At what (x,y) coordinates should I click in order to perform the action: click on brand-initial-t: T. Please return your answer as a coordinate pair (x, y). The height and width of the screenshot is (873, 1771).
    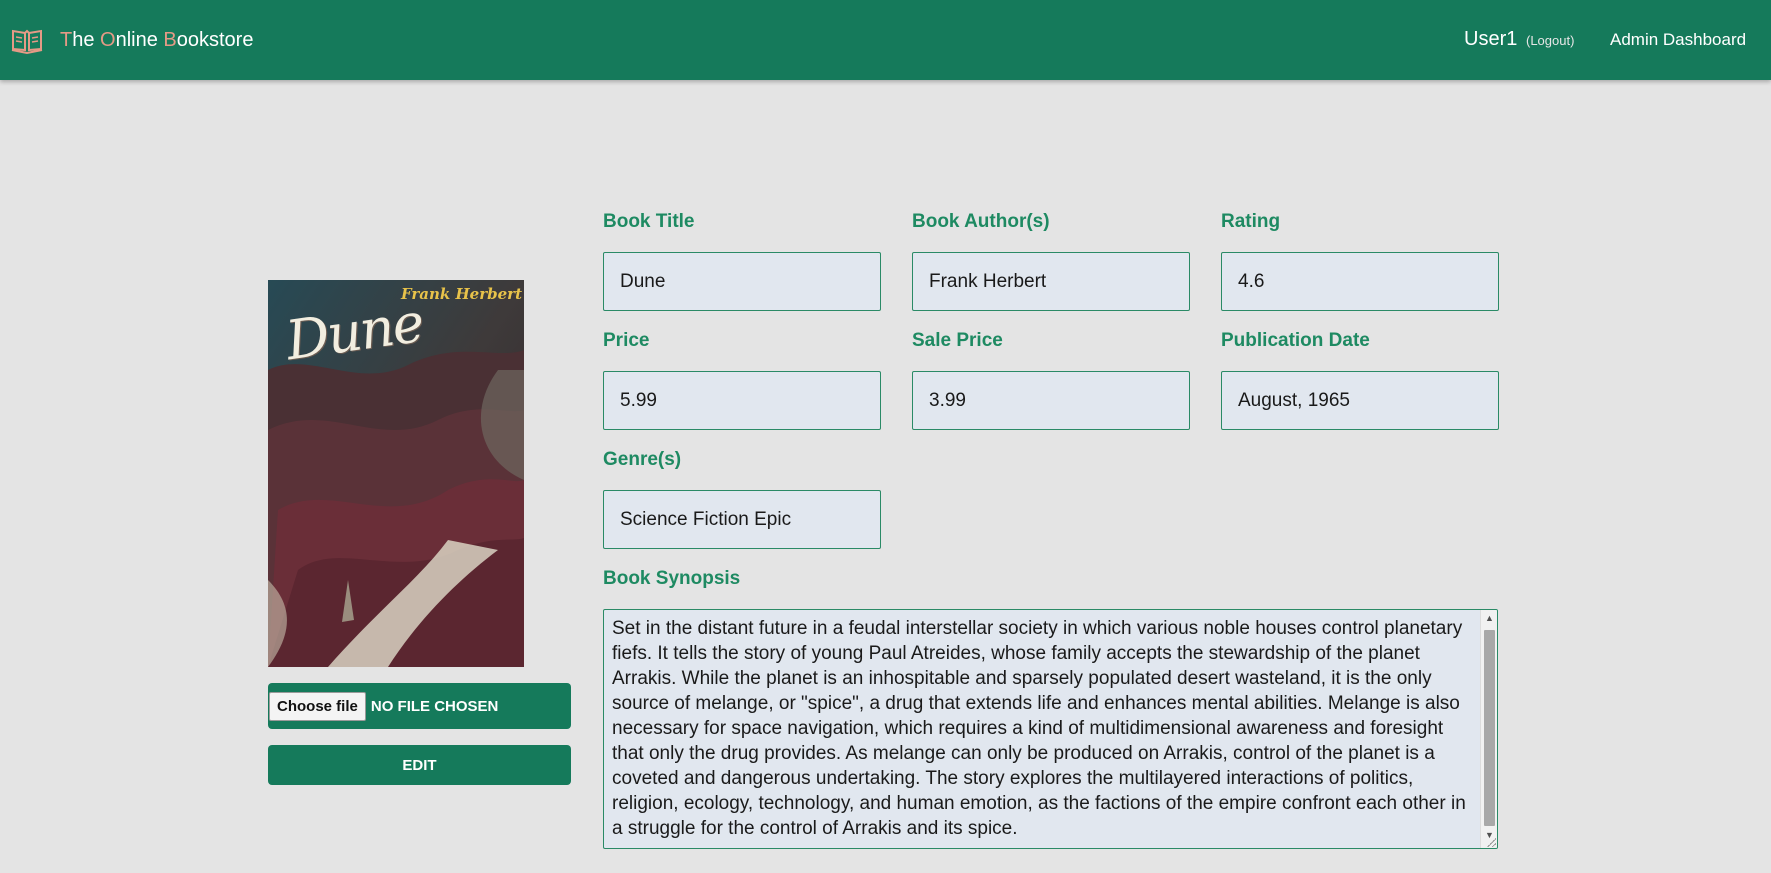
    Looking at the image, I should click on (66, 39).